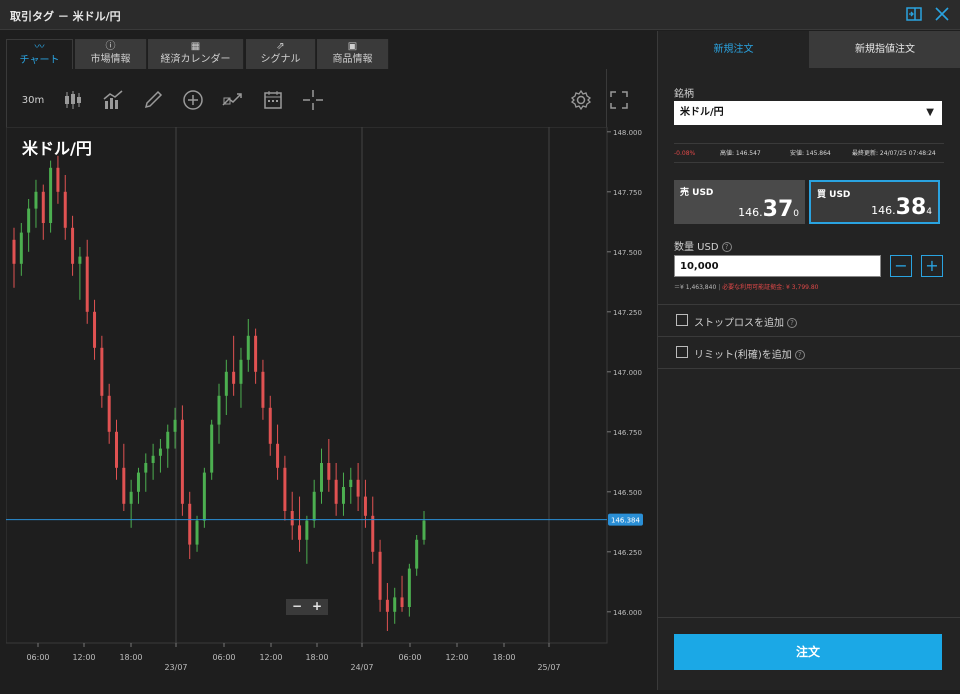 This screenshot has height=694, width=960. Describe the element at coordinates (352, 46) in the screenshot. I see `presentation-icon: ▣` at that location.